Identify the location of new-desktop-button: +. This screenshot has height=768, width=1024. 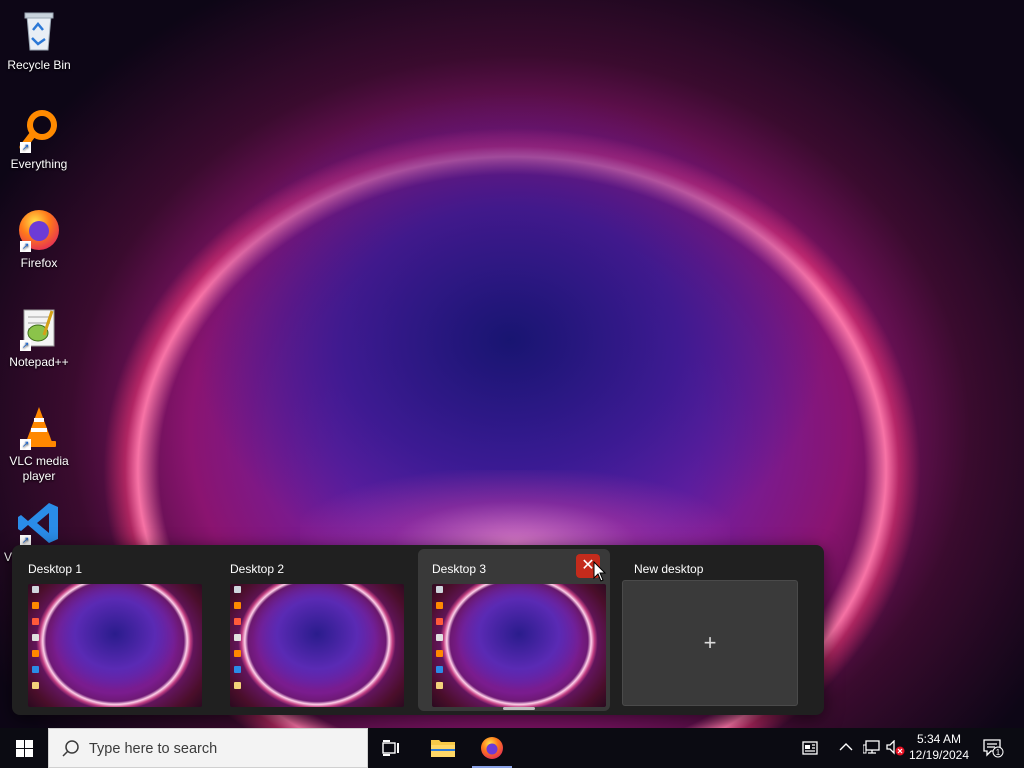
(710, 643).